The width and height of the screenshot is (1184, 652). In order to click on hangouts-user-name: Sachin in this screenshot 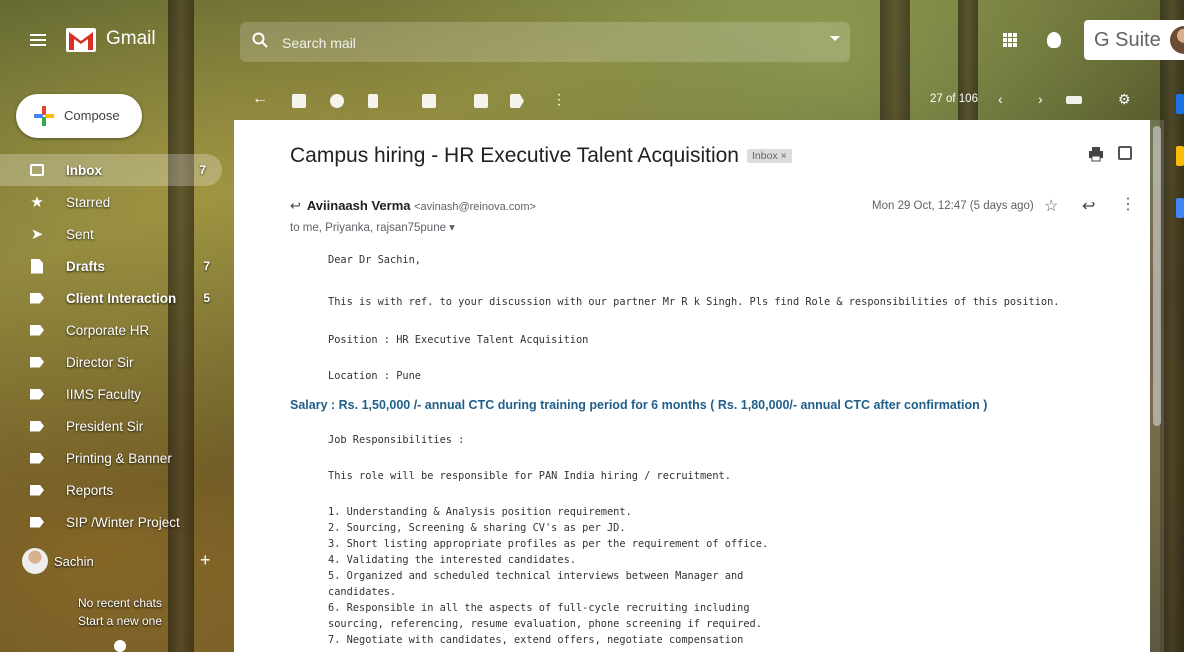, I will do `click(74, 561)`.